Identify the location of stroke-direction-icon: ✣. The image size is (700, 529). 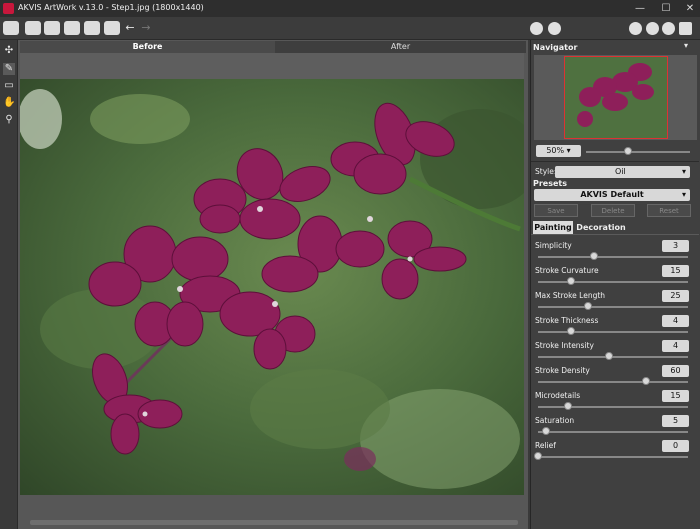
(9, 51).